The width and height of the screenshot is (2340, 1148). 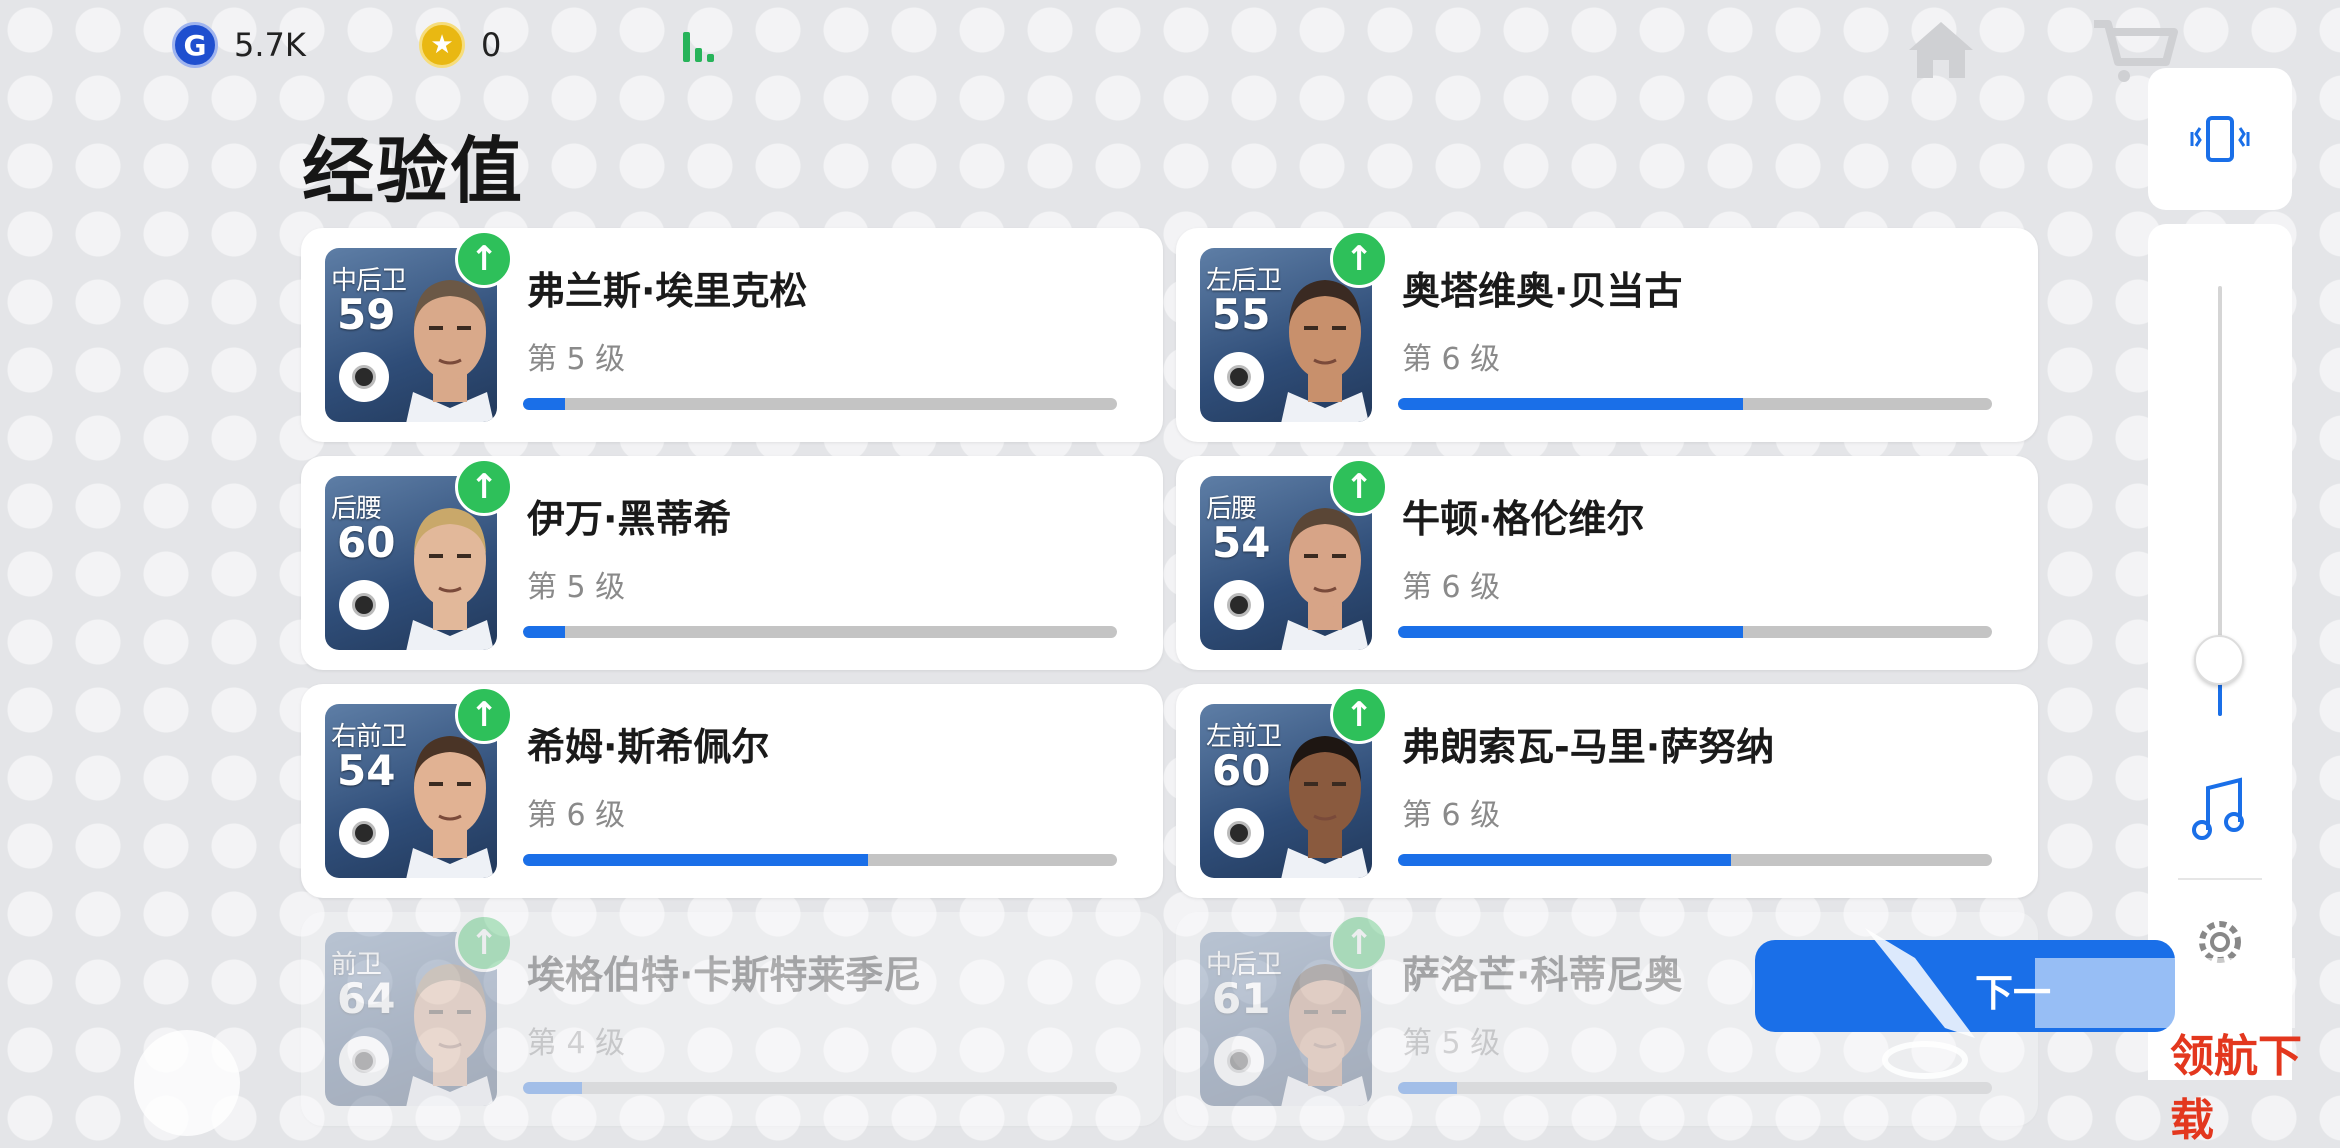 I want to click on volume-slider-knob, so click(x=2219, y=660).